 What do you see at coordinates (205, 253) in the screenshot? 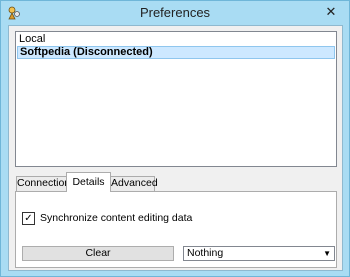
I see `dropdown-value: Nothing` at bounding box center [205, 253].